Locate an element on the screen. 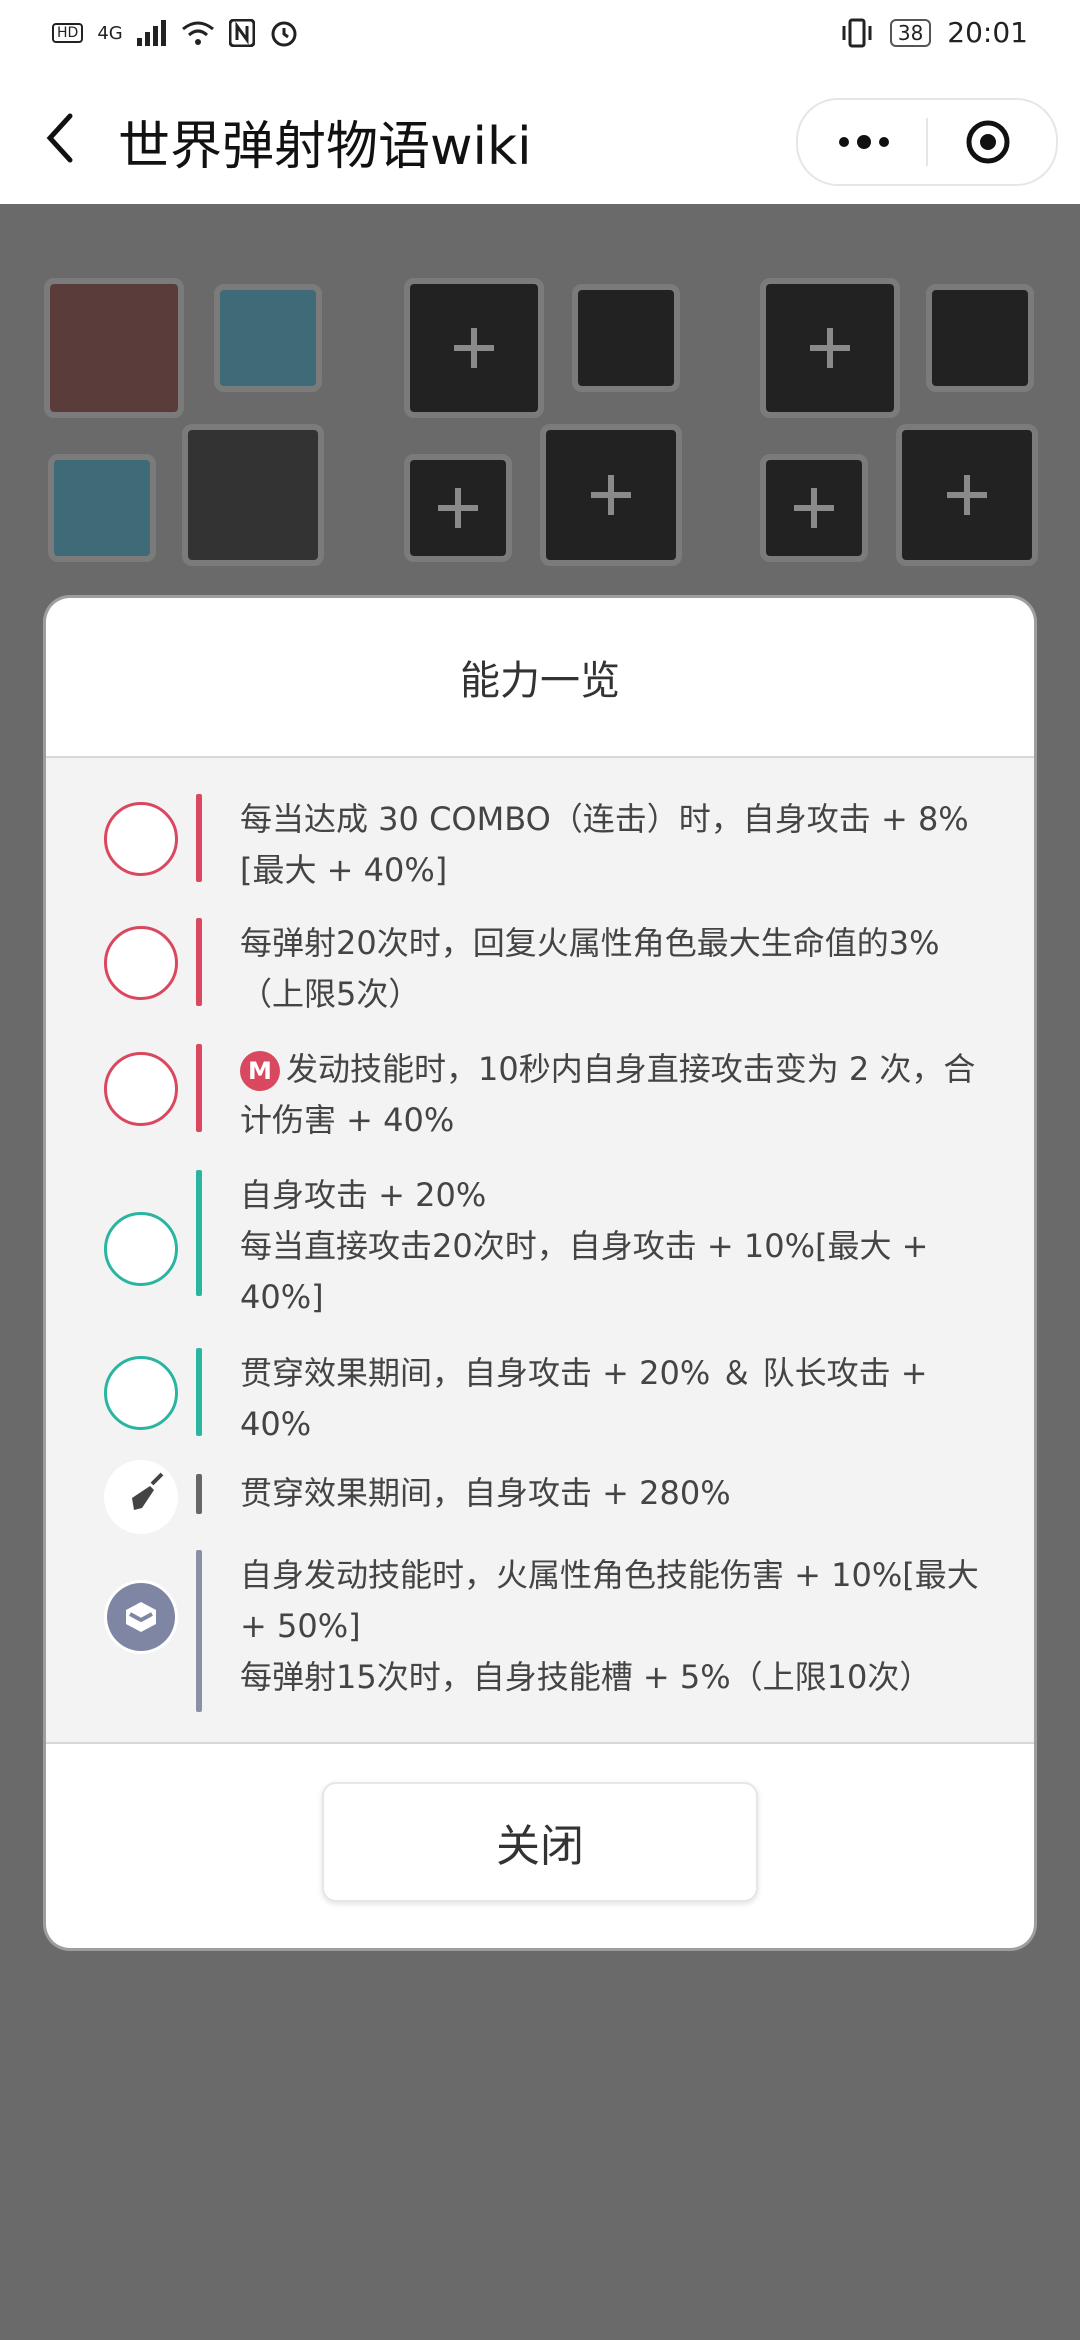 This screenshot has width=1080, height=2340. character-slot-filled is located at coordinates (114, 348).